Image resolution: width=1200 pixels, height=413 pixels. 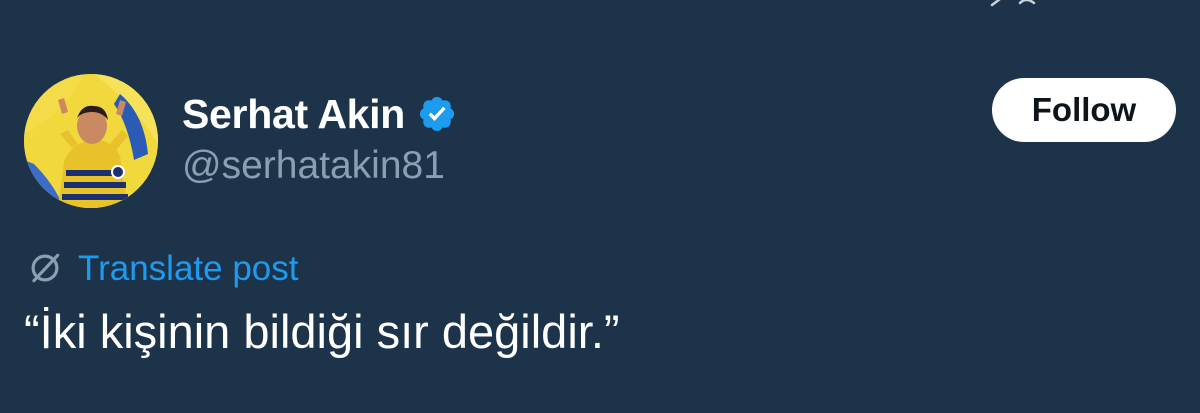 I want to click on follow-button: Follow, so click(x=1084, y=110).